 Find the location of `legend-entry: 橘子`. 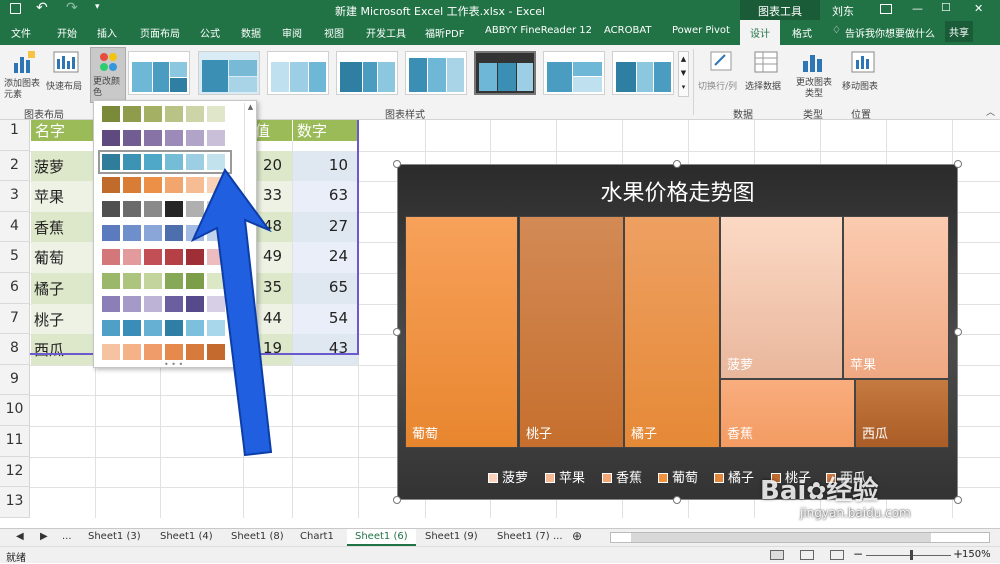

legend-entry: 橘子 is located at coordinates (734, 476).